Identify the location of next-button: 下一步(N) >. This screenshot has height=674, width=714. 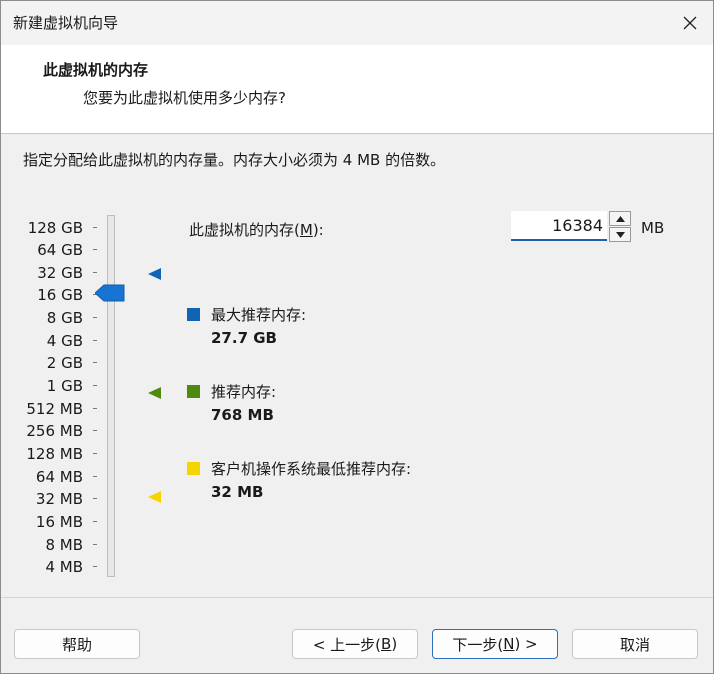
(495, 644).